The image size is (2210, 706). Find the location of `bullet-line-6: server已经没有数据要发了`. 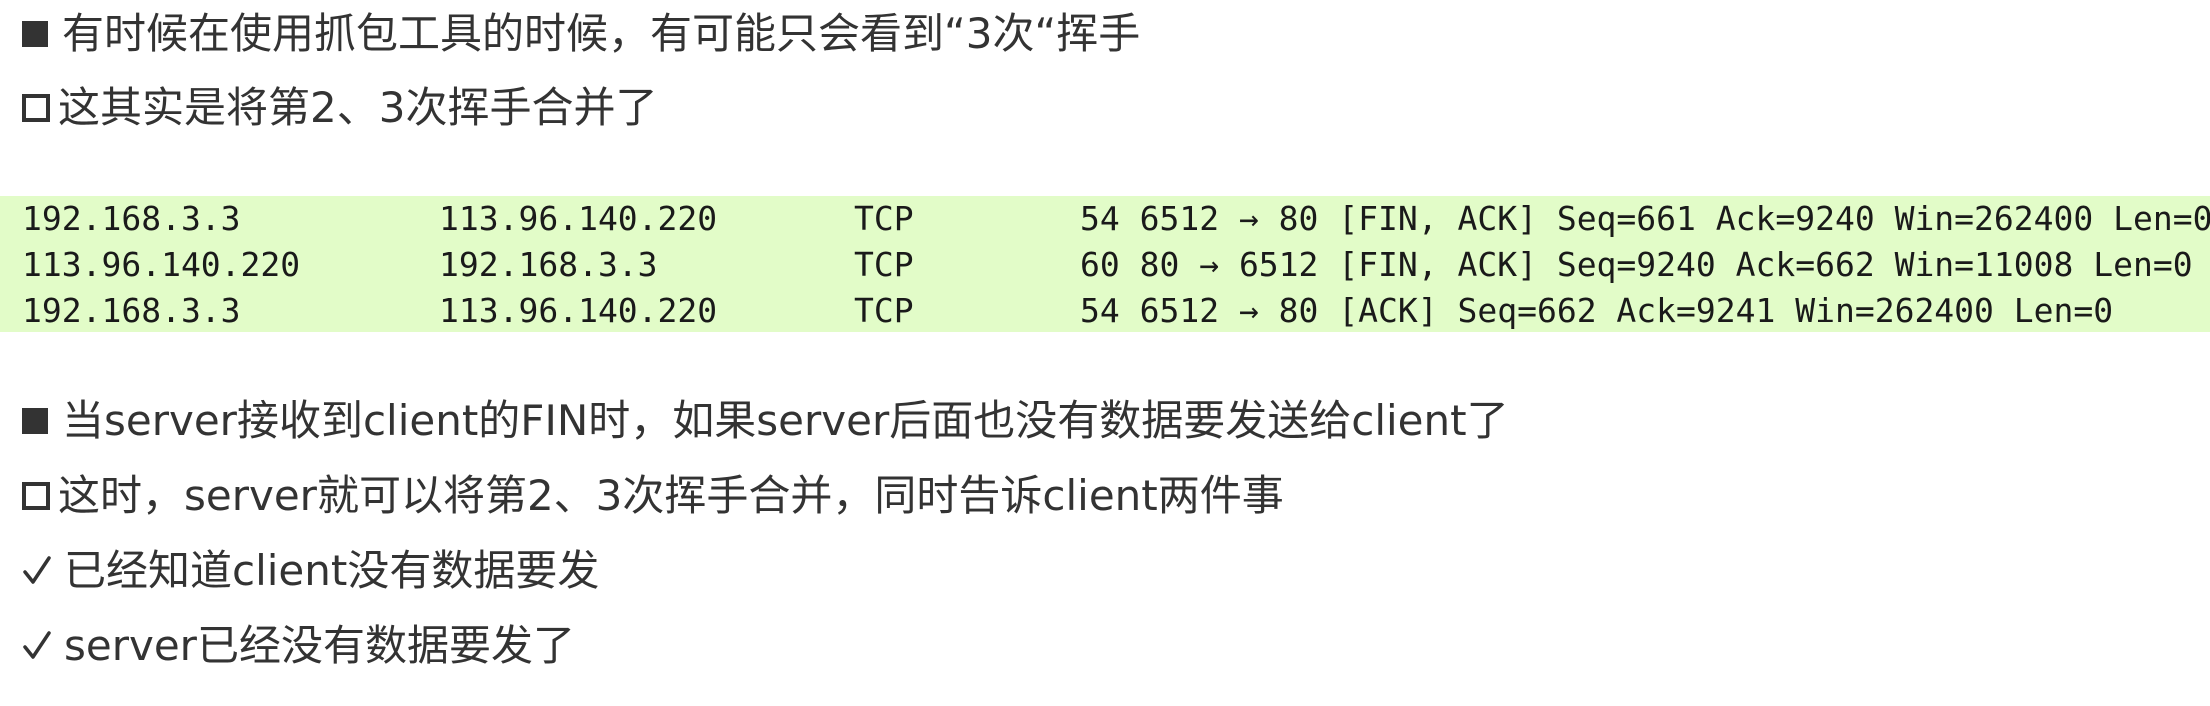

bullet-line-6: server已经没有数据要发了 is located at coordinates (298, 646).